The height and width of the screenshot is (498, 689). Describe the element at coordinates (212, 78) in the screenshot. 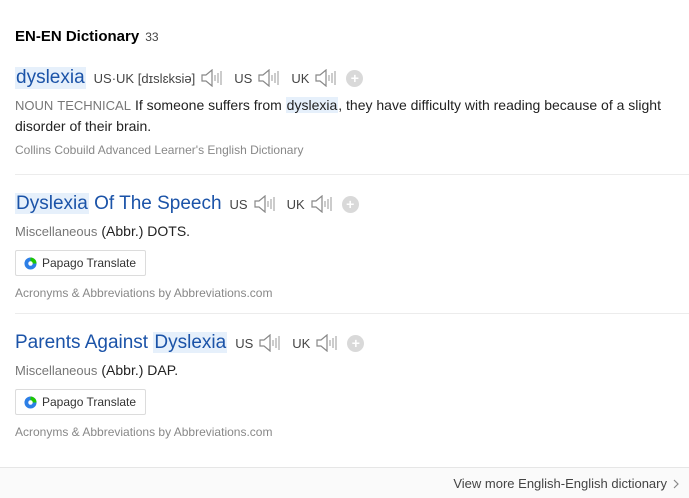

I see `speaker-icon` at that location.